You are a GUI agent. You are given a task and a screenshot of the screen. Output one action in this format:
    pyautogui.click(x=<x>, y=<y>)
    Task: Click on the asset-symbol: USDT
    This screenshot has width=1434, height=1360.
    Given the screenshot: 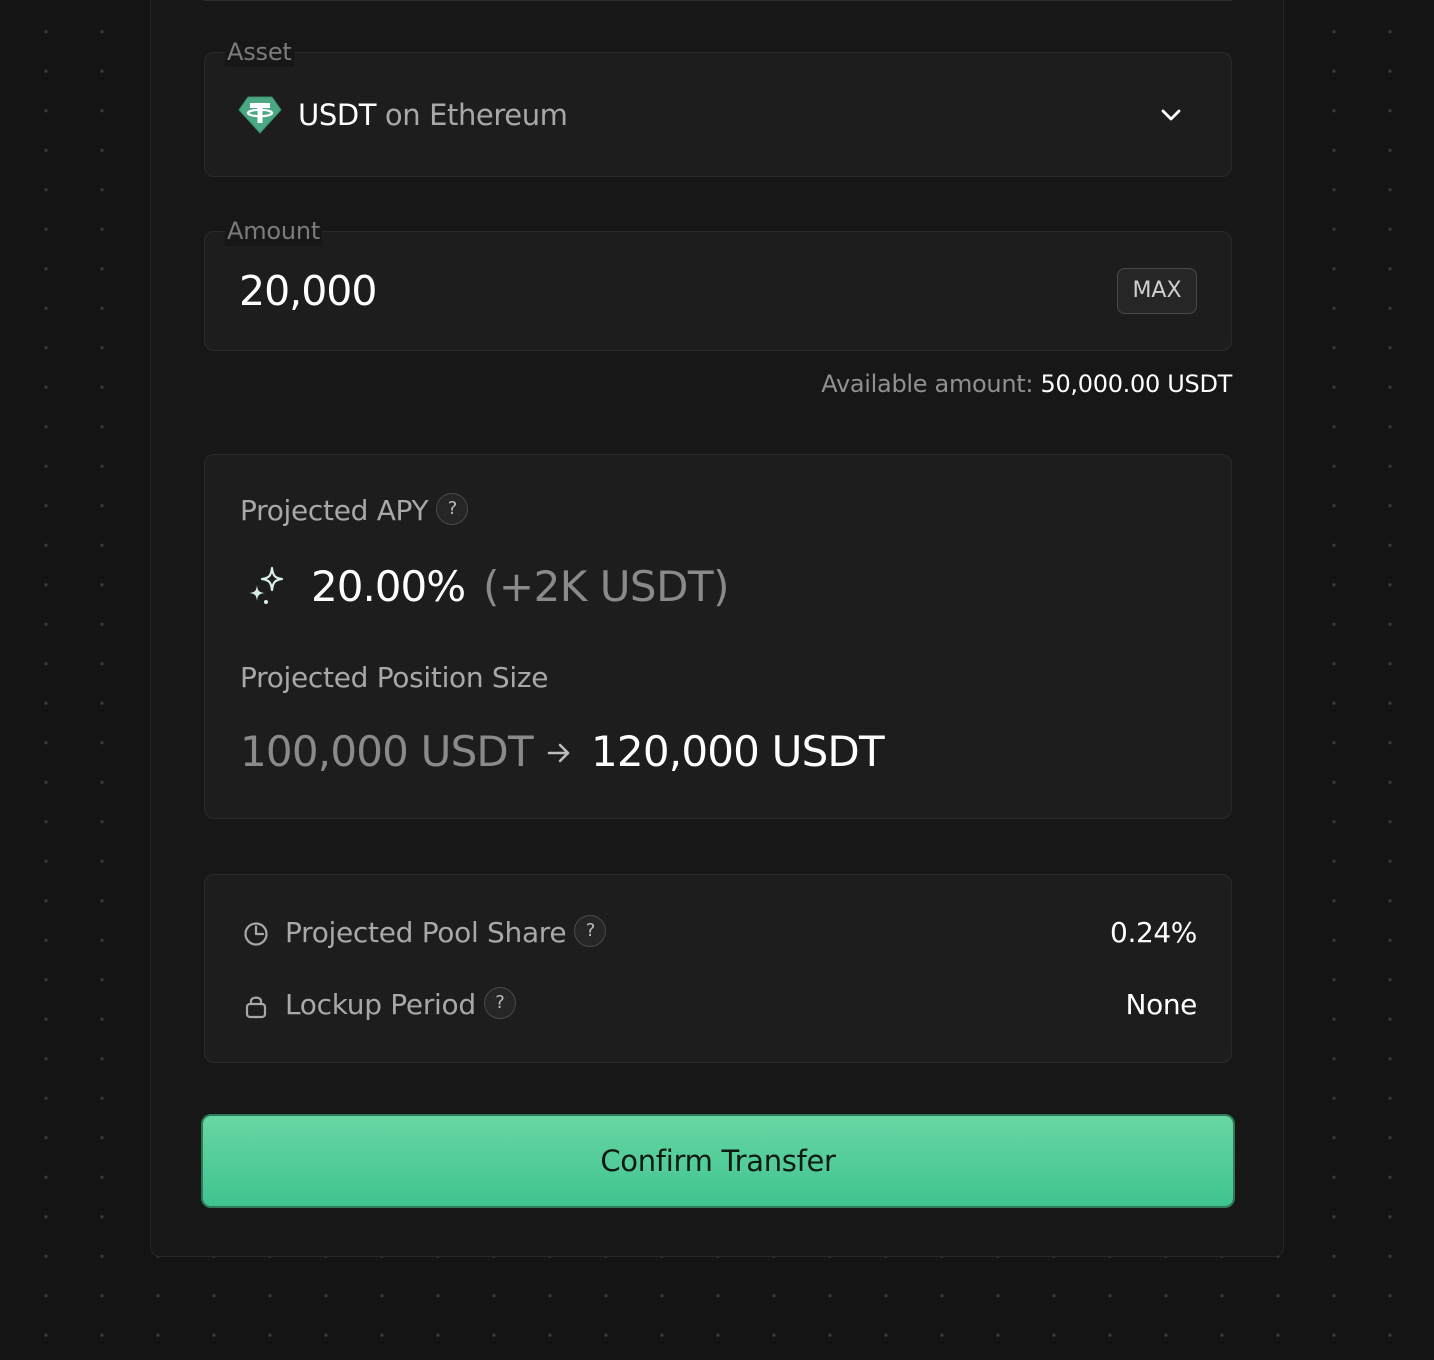 What is the action you would take?
    pyautogui.click(x=337, y=115)
    